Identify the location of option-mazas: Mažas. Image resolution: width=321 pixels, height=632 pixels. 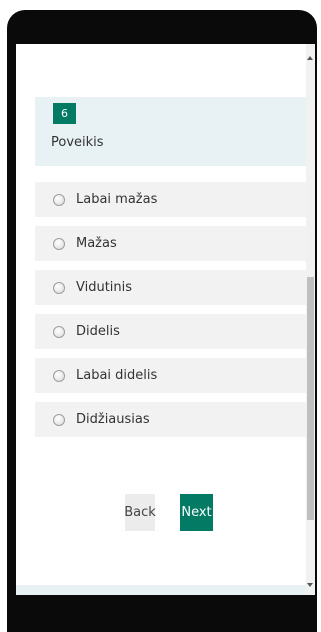
(172, 243).